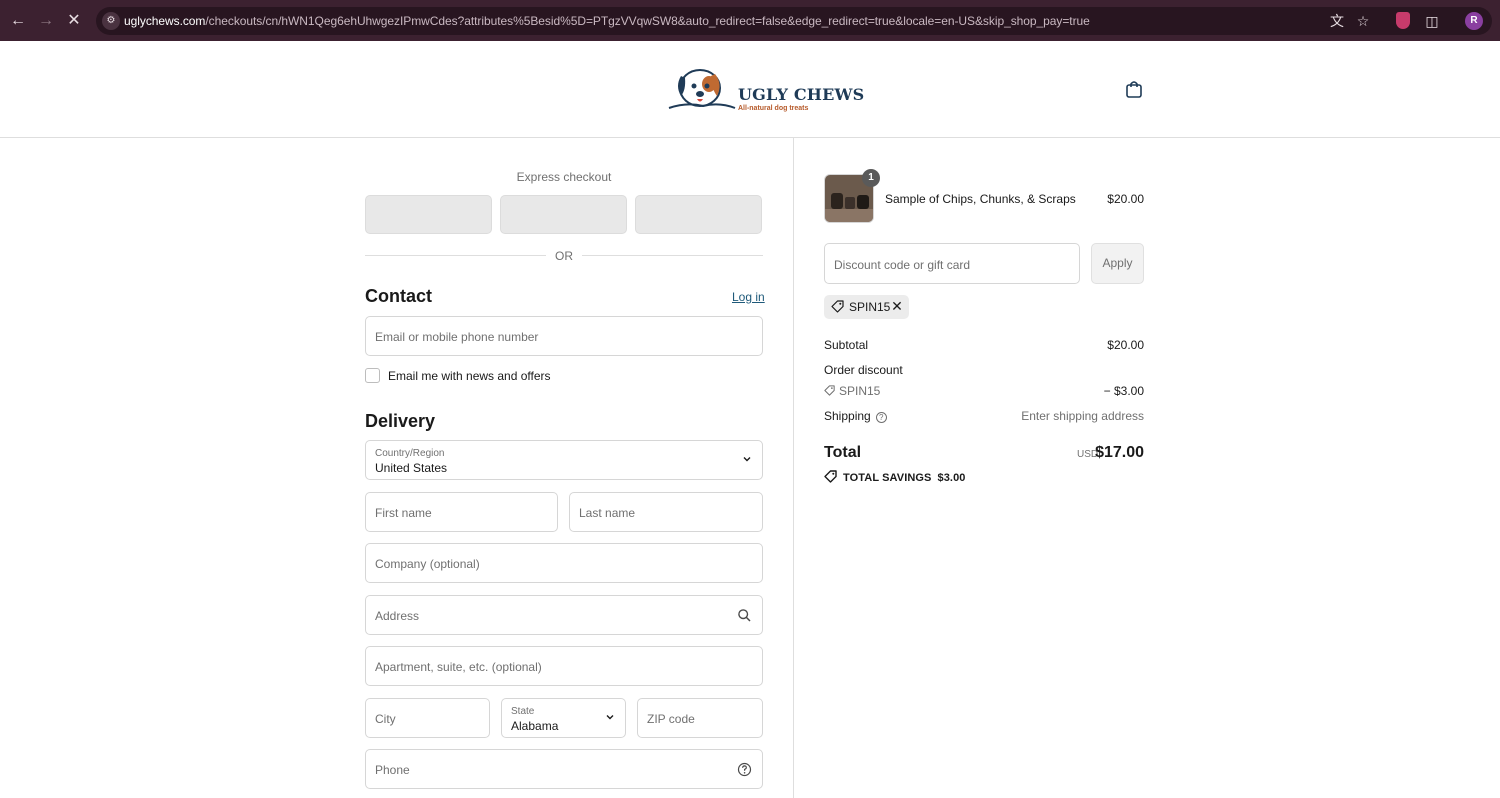 This screenshot has height=798, width=1500. I want to click on logo-title: UGLY CHEWS, so click(801, 94).